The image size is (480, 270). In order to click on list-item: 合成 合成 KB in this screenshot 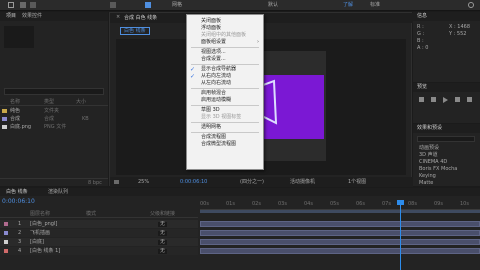, I will do `click(54, 119)`.